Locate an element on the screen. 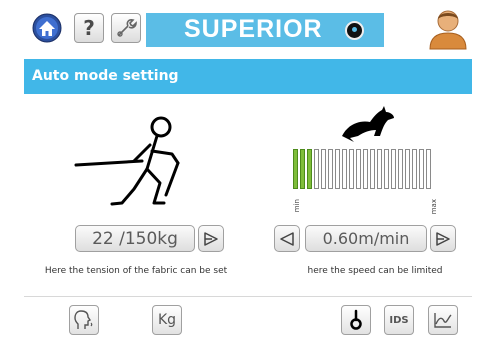 This screenshot has height=338, width=493. max-label: max is located at coordinates (434, 207).